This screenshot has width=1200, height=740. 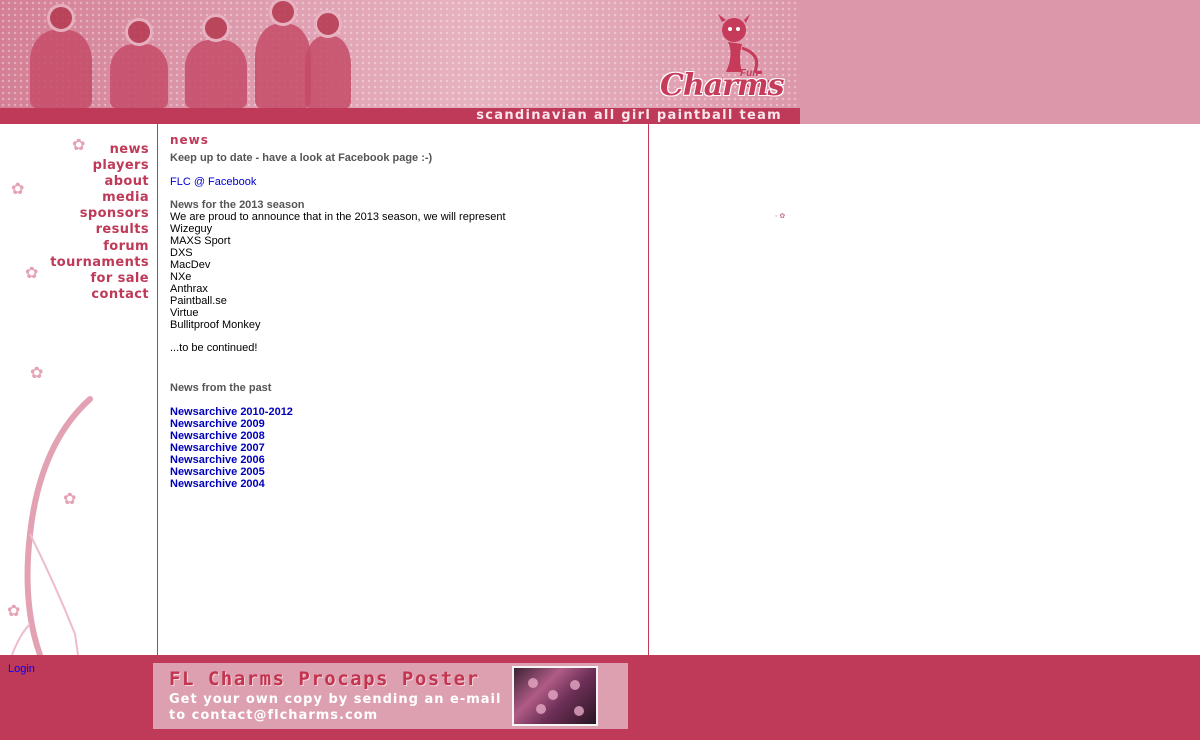 I want to click on list-item: NXe, so click(x=181, y=277).